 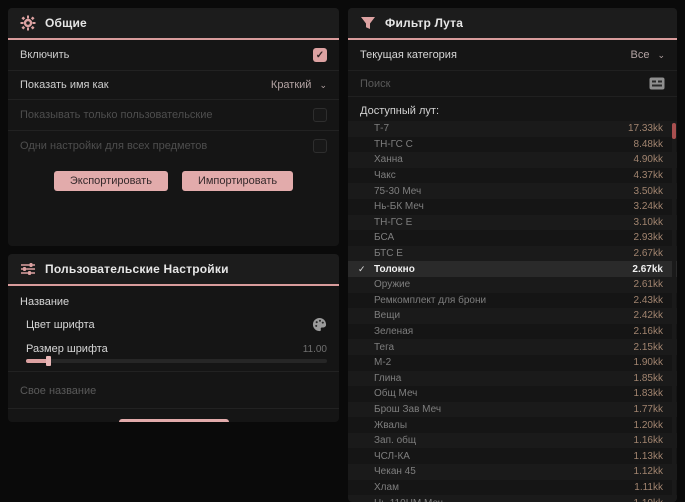 I want to click on available-loot-label: Доступный лут:, so click(x=400, y=111).